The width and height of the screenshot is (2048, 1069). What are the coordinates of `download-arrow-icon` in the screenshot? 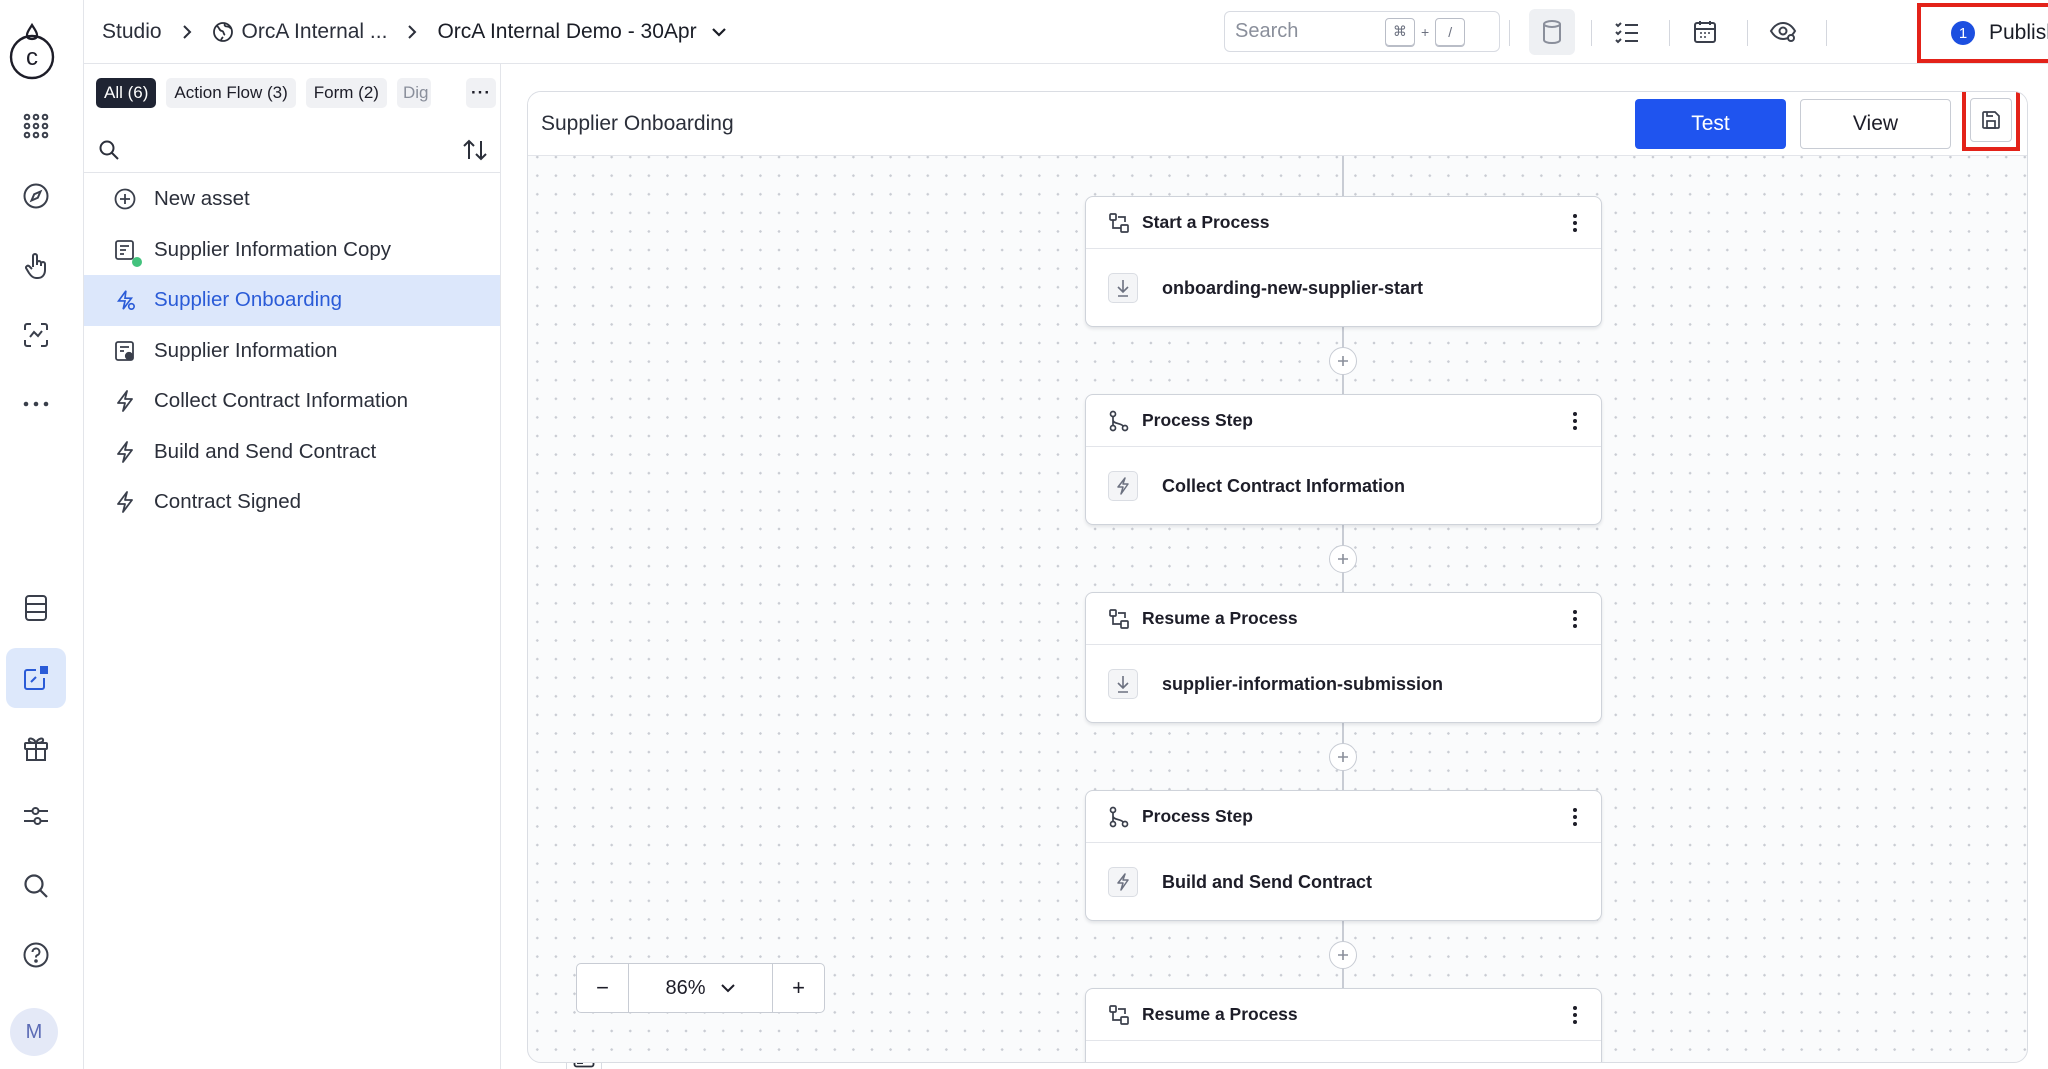 It's located at (1123, 288).